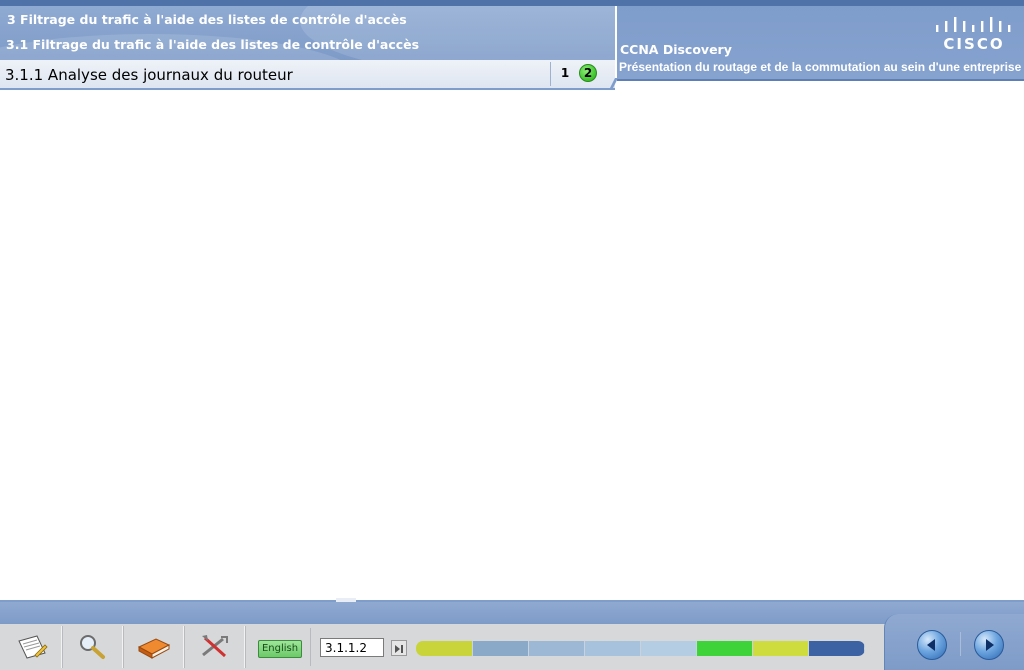  I want to click on search-icon, so click(92, 647).